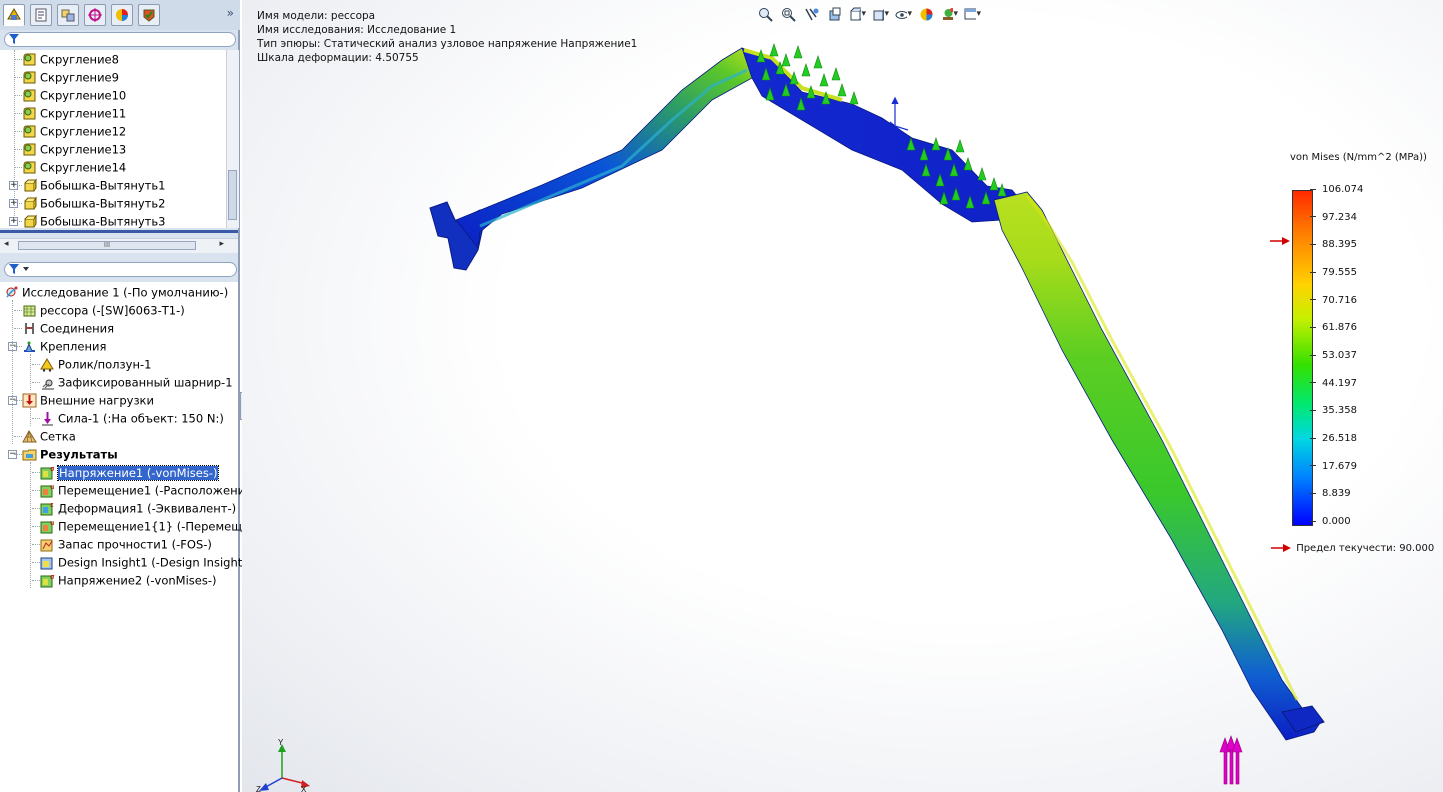  I want to click on study-tree-item: u Перемещение1{1} (-Перемещен, so click(148, 526).